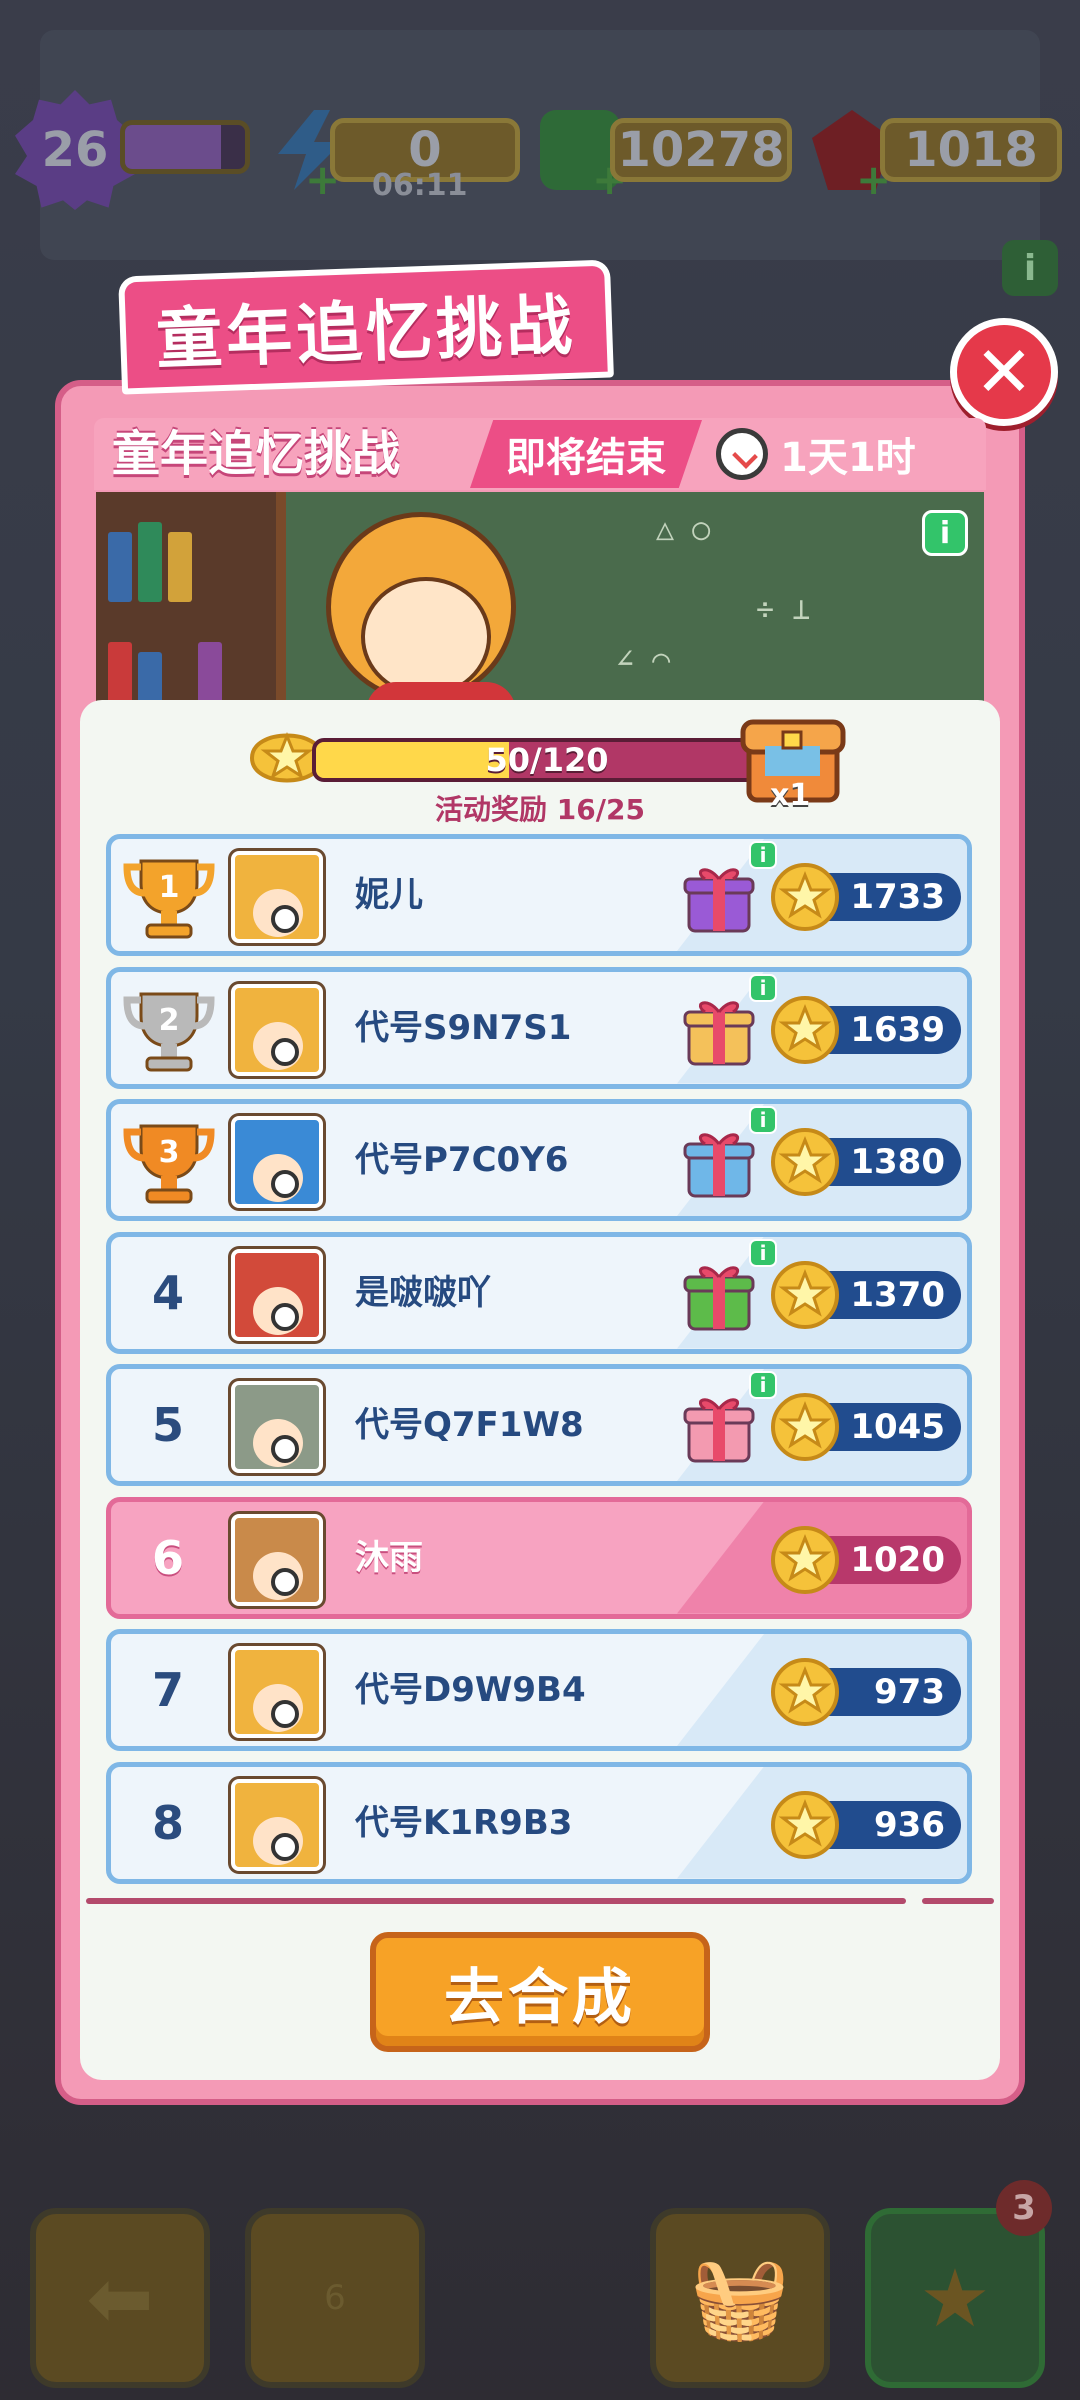  What do you see at coordinates (462, 1160) in the screenshot?
I see `player-name: 代号P7C0Y6` at bounding box center [462, 1160].